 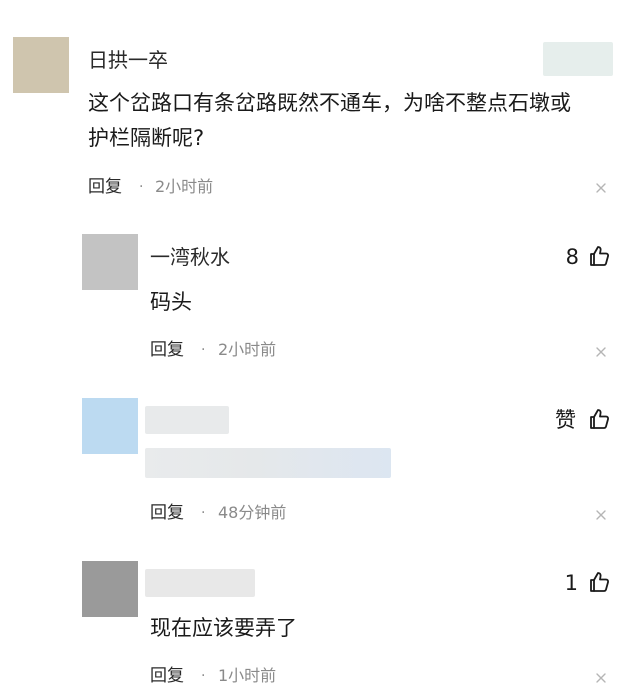 I want to click on blurred-badge, so click(x=578, y=59).